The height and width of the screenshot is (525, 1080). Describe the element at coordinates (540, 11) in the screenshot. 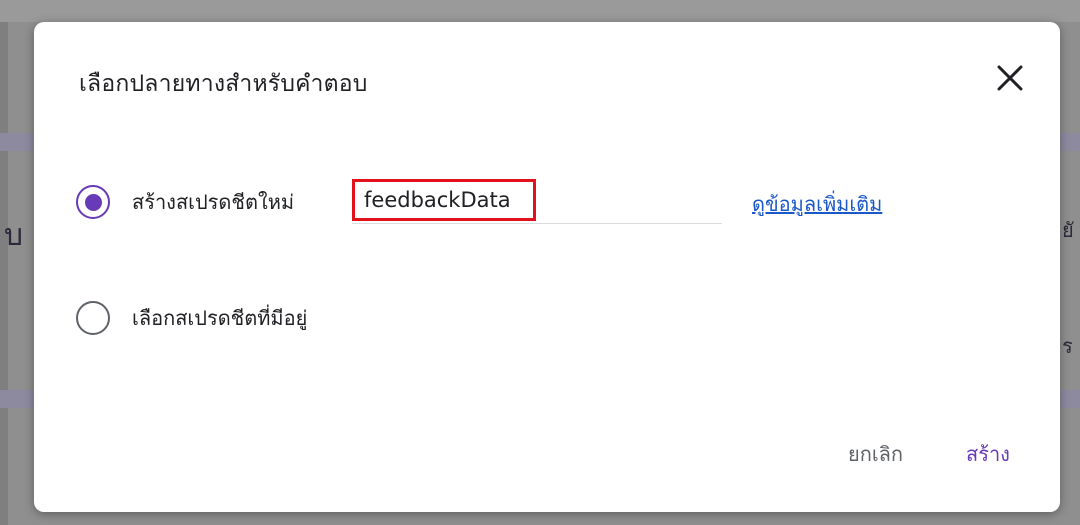

I see `background-toolbar` at that location.